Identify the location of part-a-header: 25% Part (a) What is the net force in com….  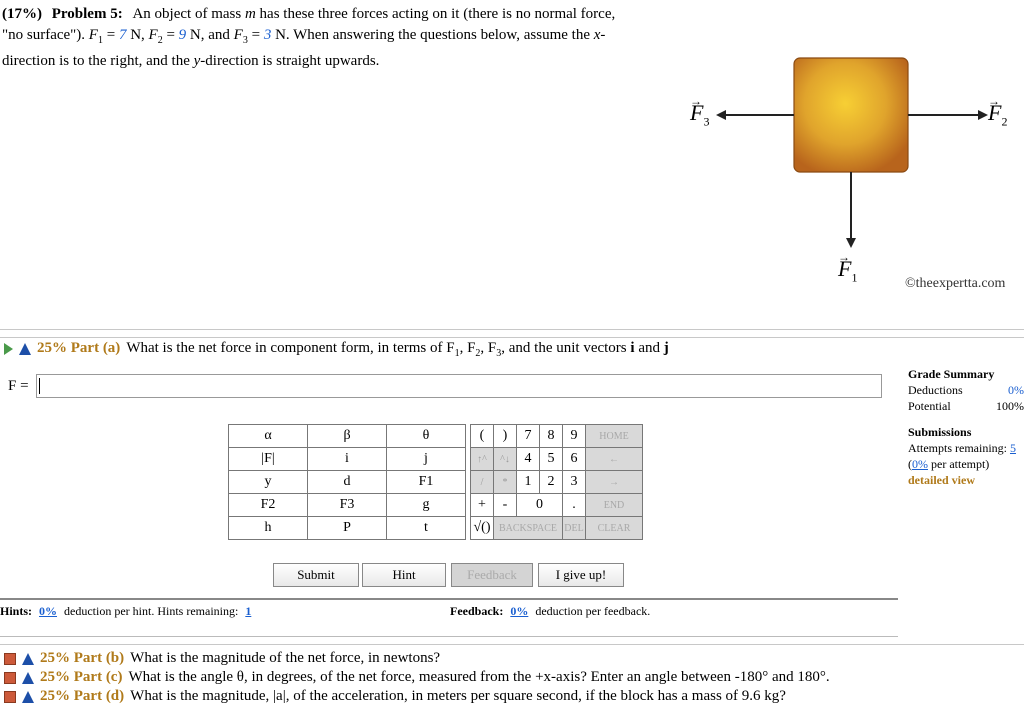
(380, 349).